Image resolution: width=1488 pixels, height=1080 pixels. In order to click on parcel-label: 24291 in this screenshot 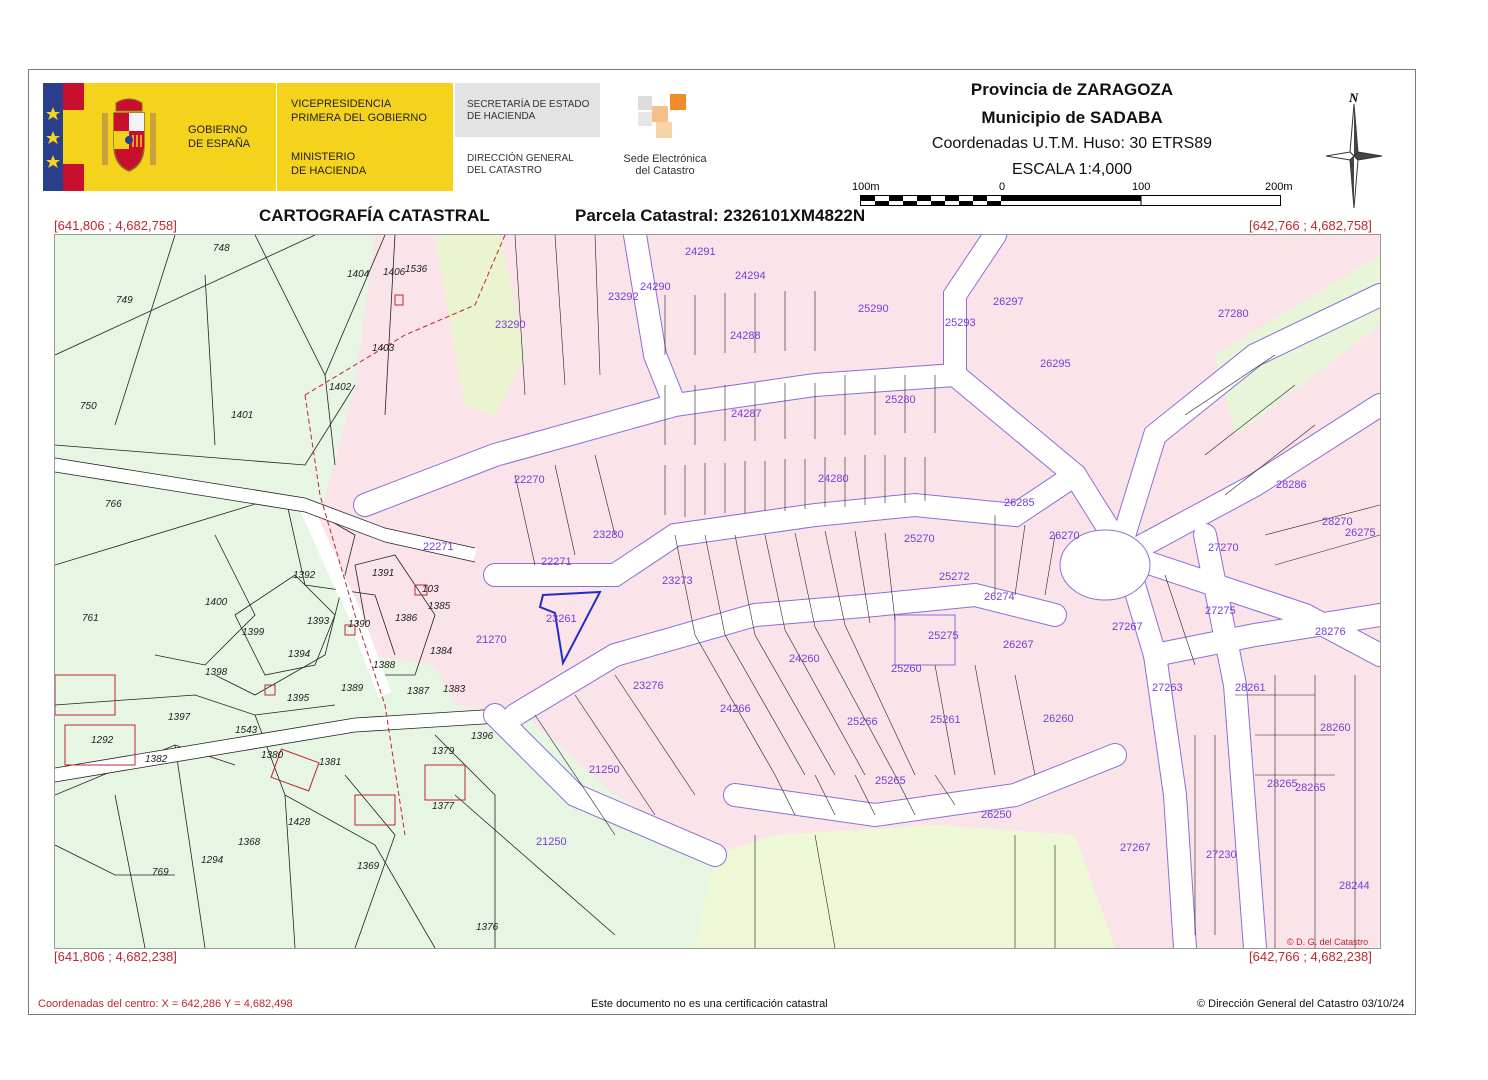, I will do `click(700, 252)`.